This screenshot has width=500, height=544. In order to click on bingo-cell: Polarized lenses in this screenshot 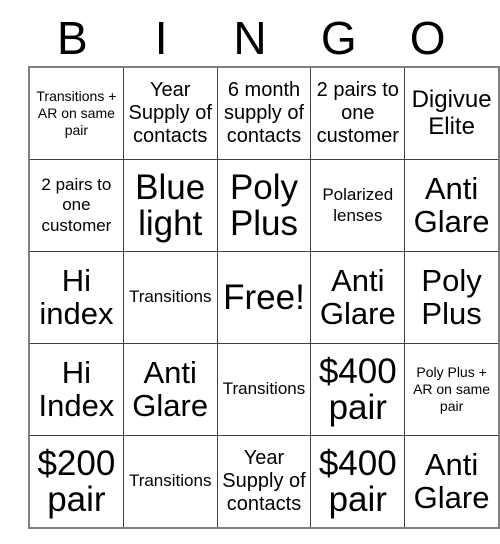, I will do `click(358, 205)`.